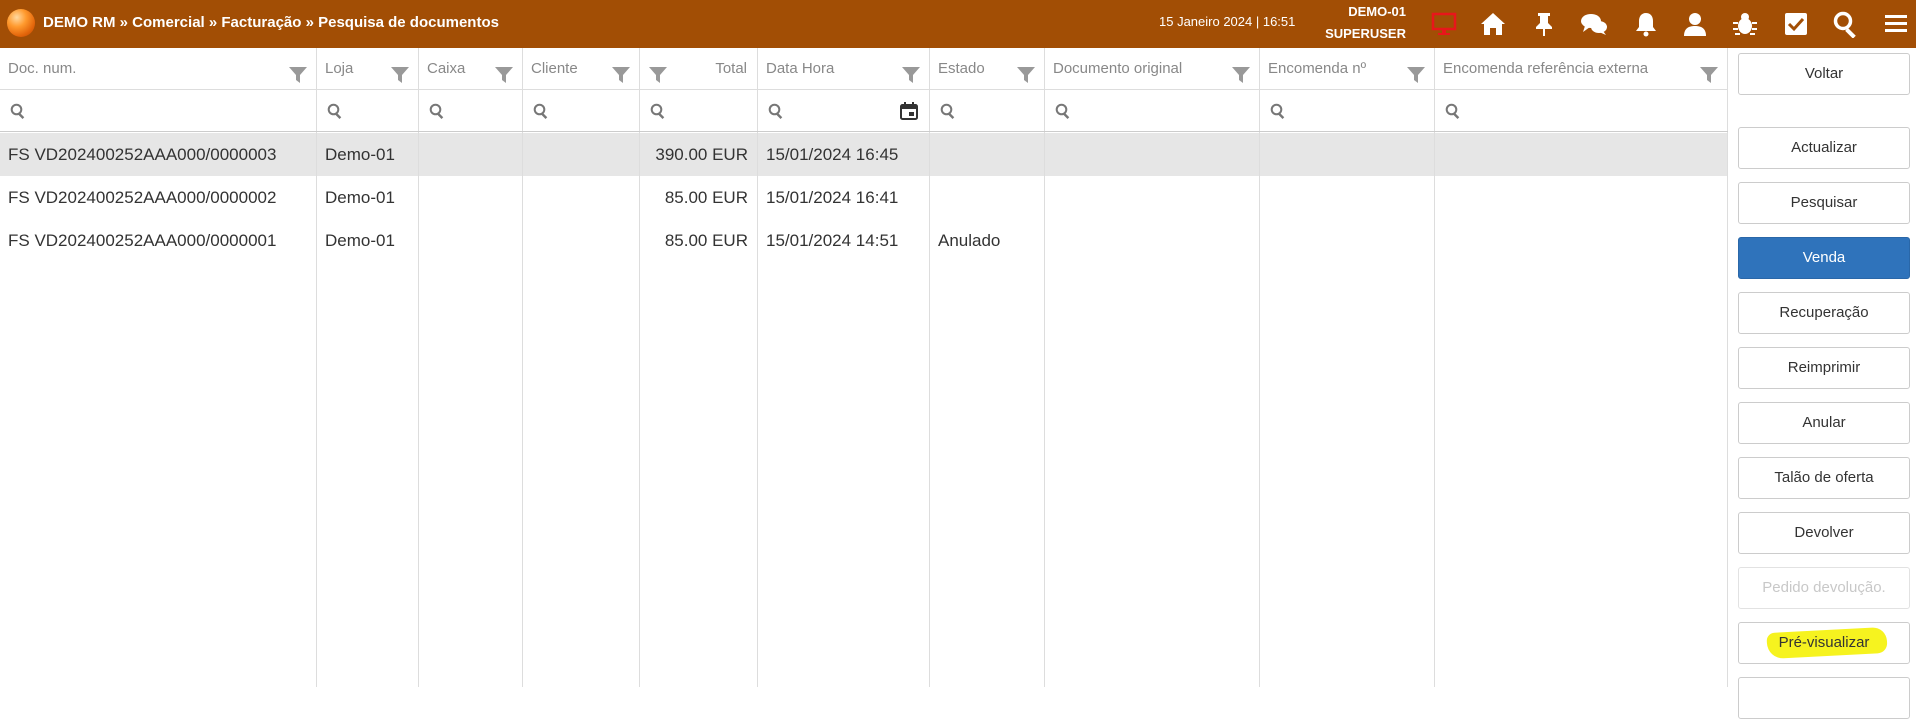 This screenshot has width=1916, height=719. Describe the element at coordinates (1493, 24) in the screenshot. I see `home-icon` at that location.